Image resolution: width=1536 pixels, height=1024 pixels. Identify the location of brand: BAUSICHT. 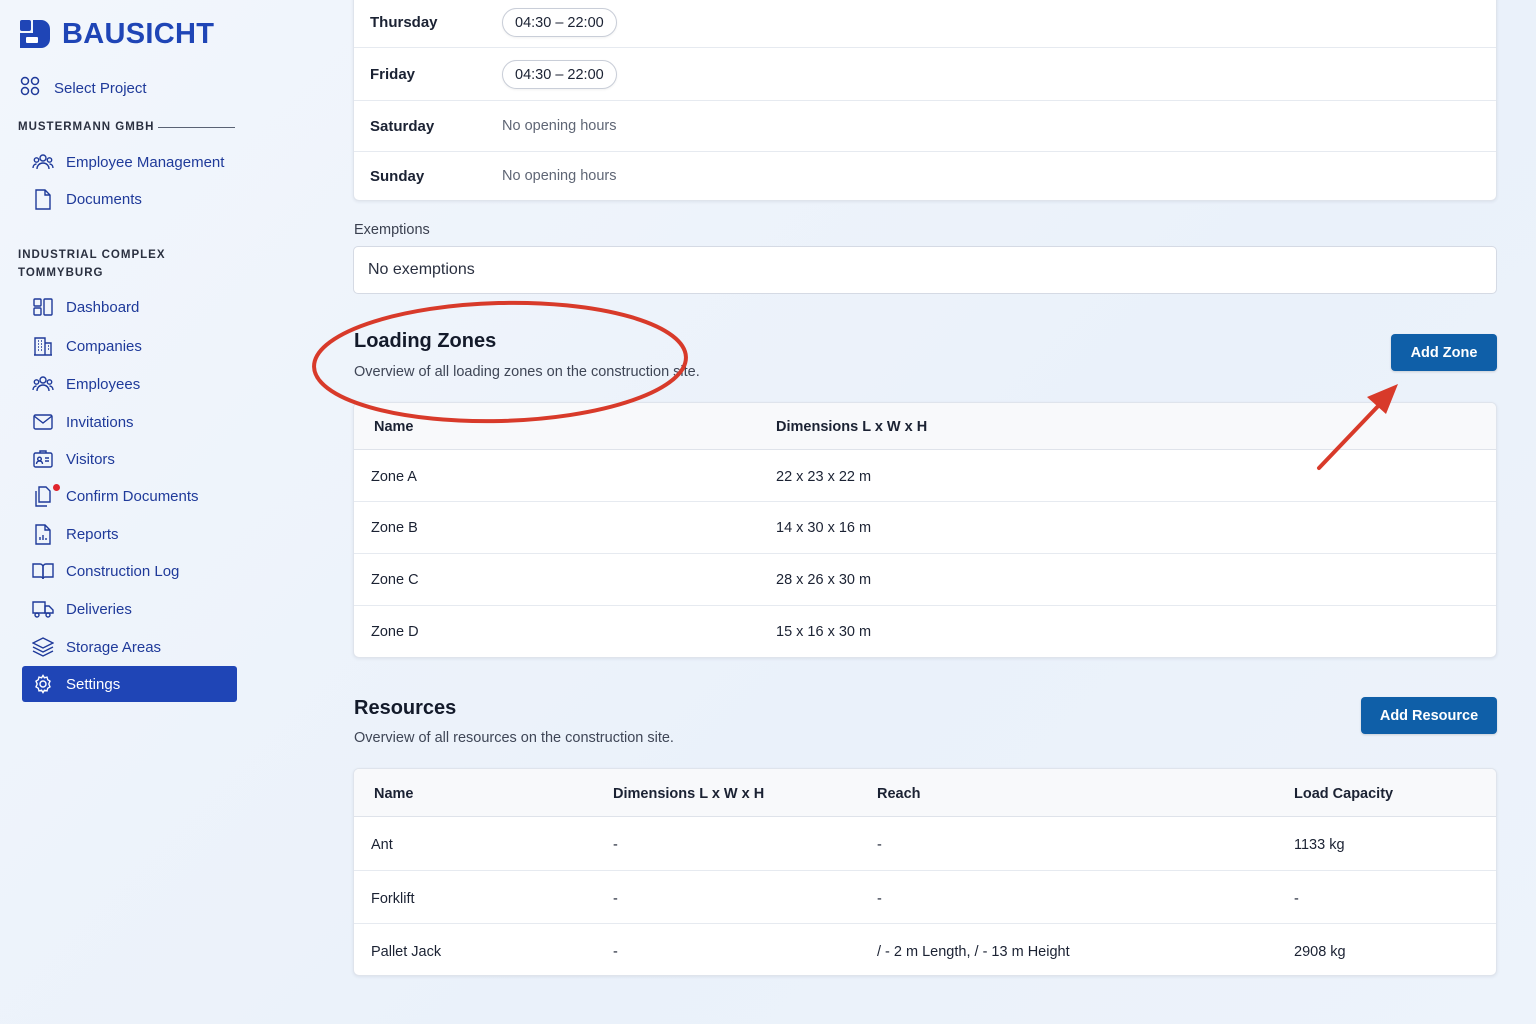
(117, 34).